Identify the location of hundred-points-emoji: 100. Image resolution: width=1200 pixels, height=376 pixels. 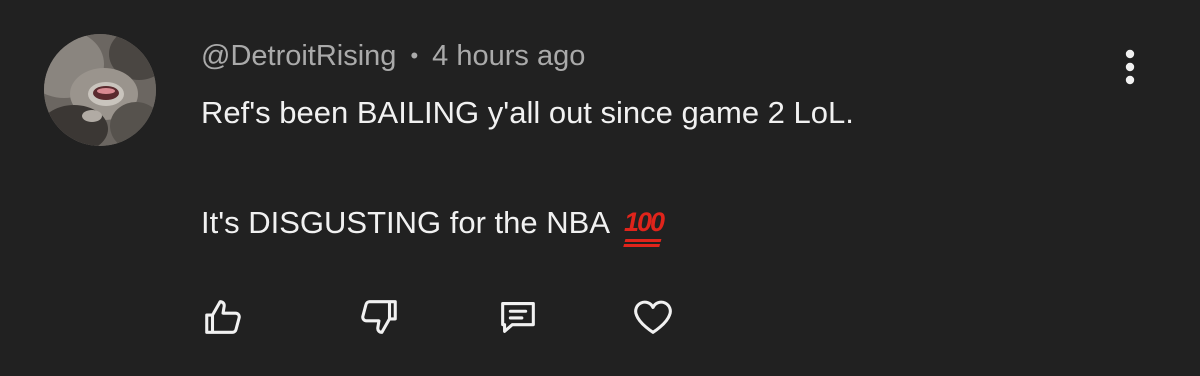
(644, 222).